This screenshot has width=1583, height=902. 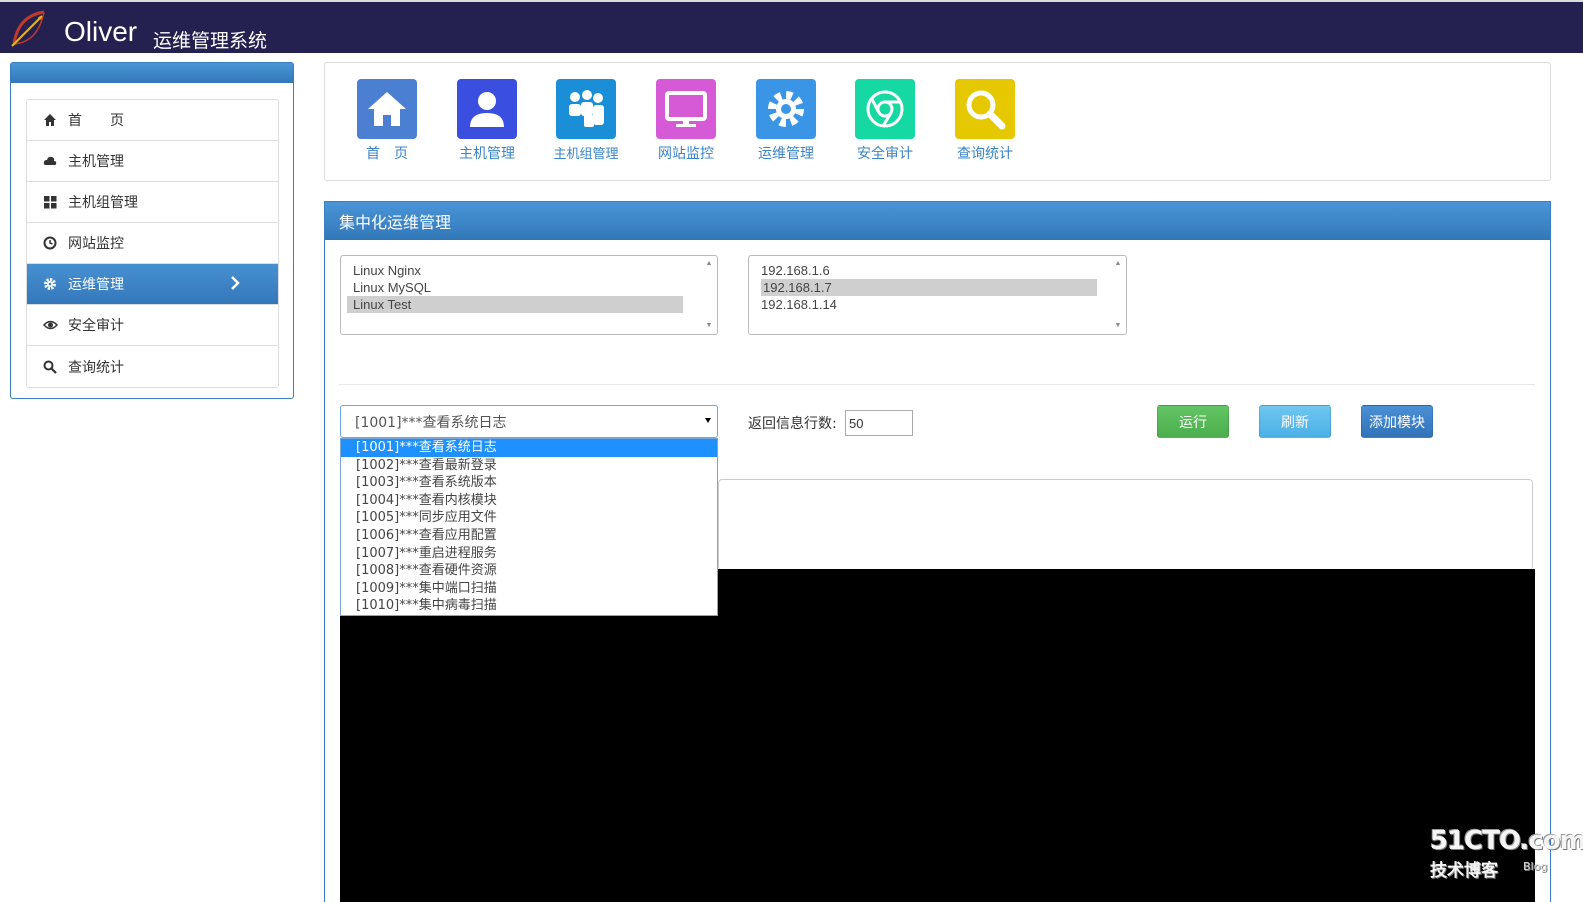 What do you see at coordinates (529, 421) in the screenshot?
I see `module-select: [1001]***查看系统日志` at bounding box center [529, 421].